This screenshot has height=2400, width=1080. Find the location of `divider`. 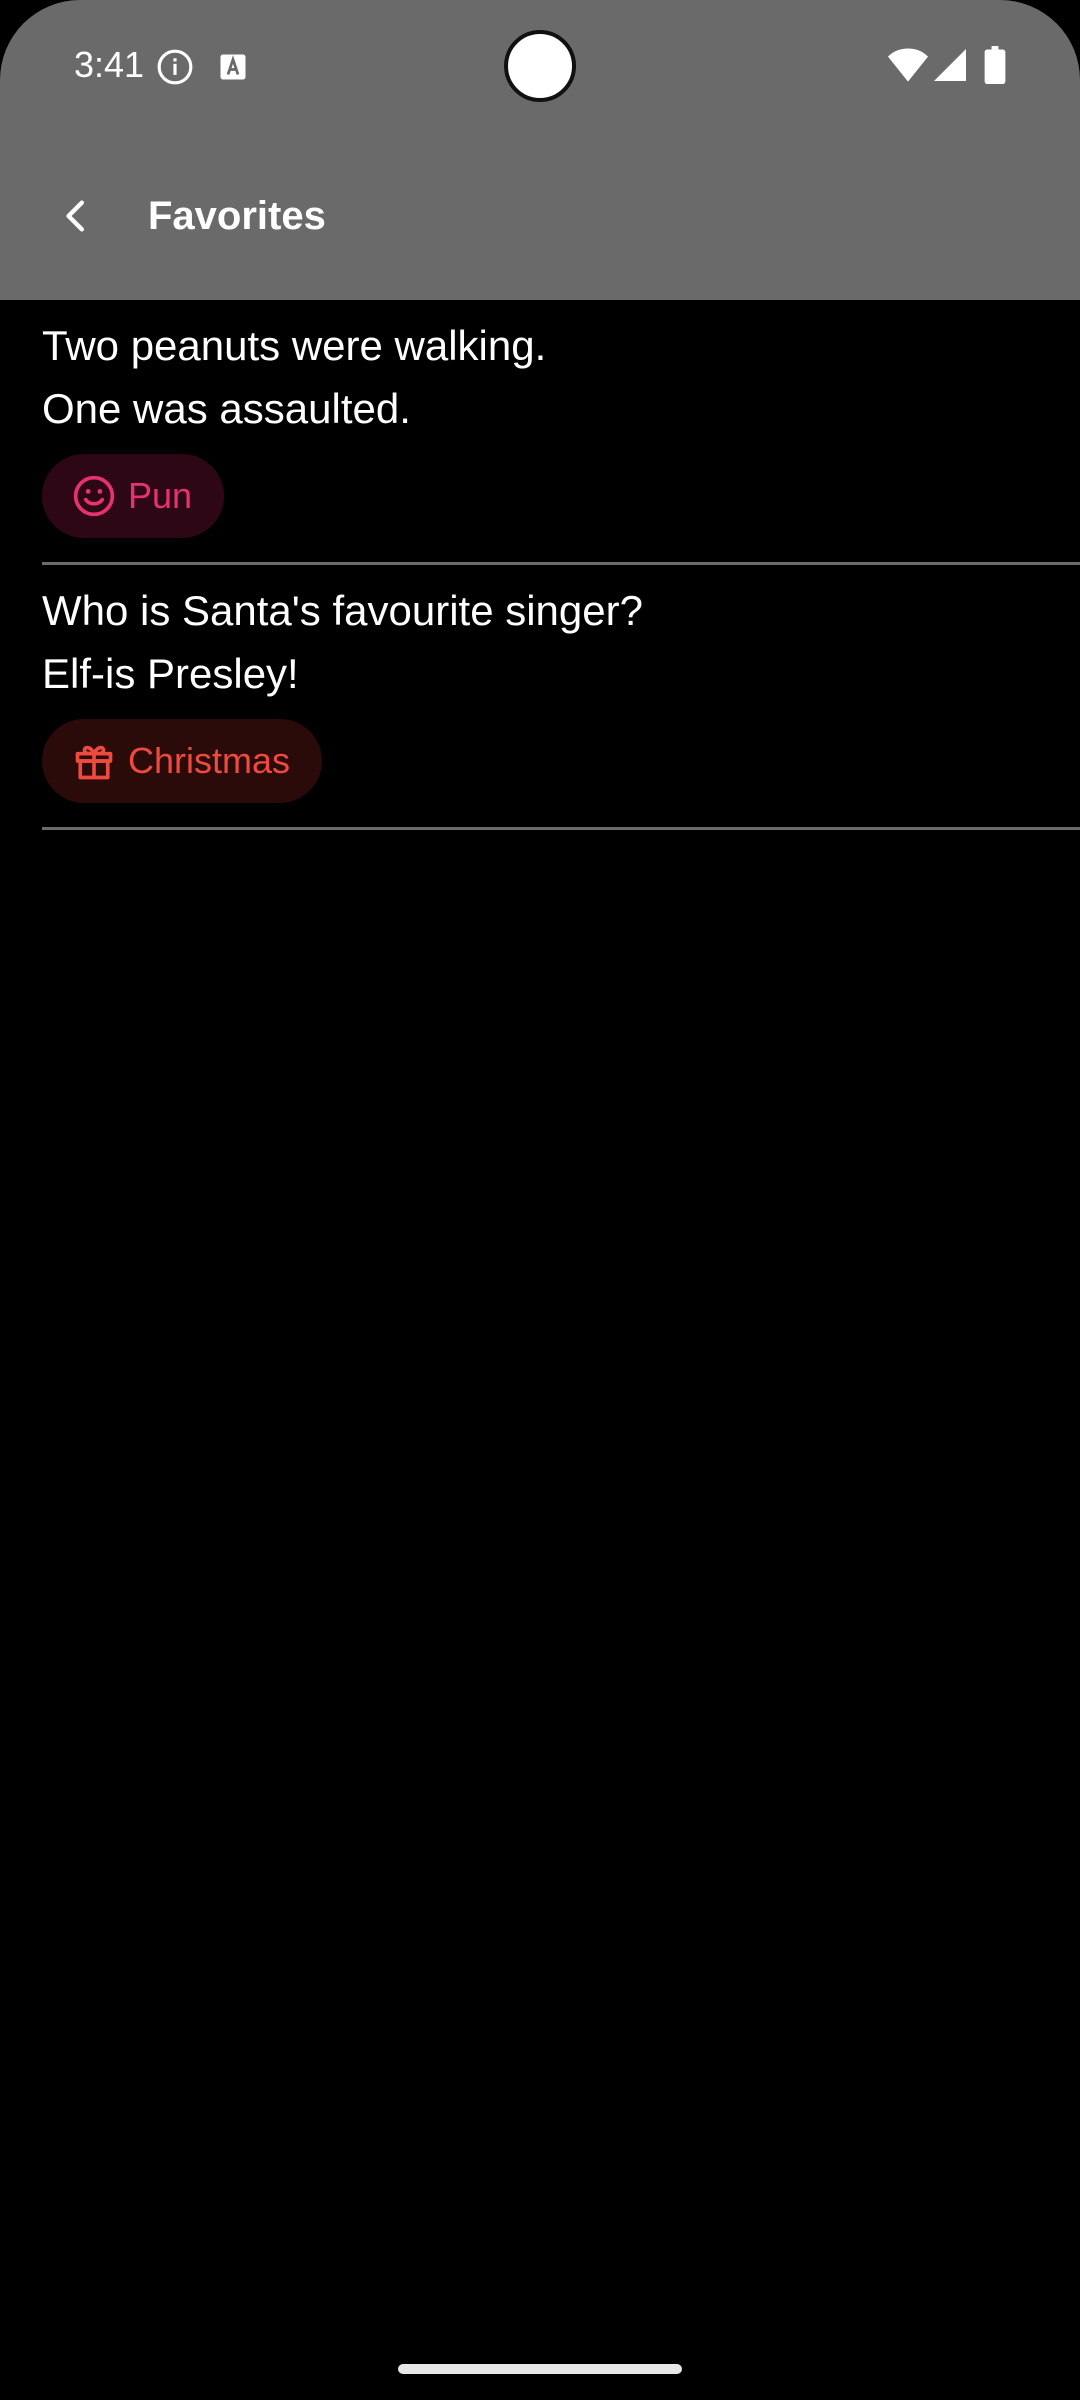

divider is located at coordinates (561, 828).